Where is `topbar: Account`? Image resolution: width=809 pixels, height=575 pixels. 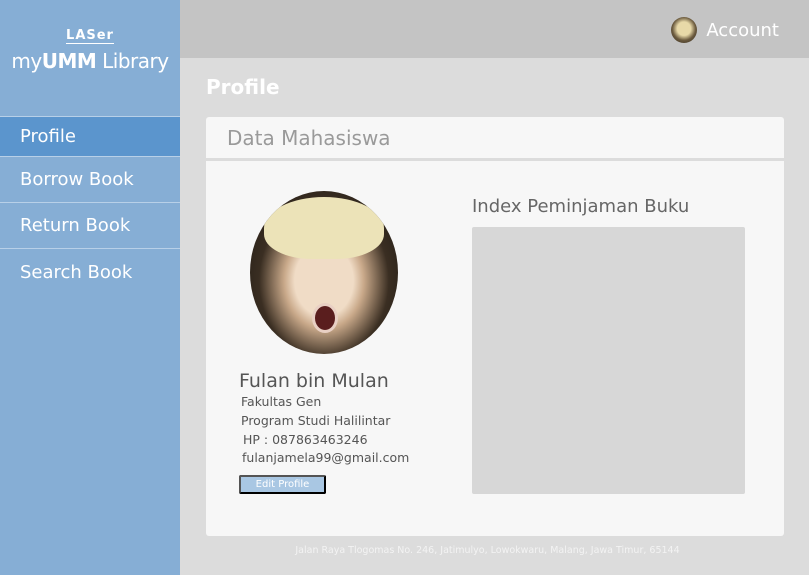
topbar: Account is located at coordinates (494, 29).